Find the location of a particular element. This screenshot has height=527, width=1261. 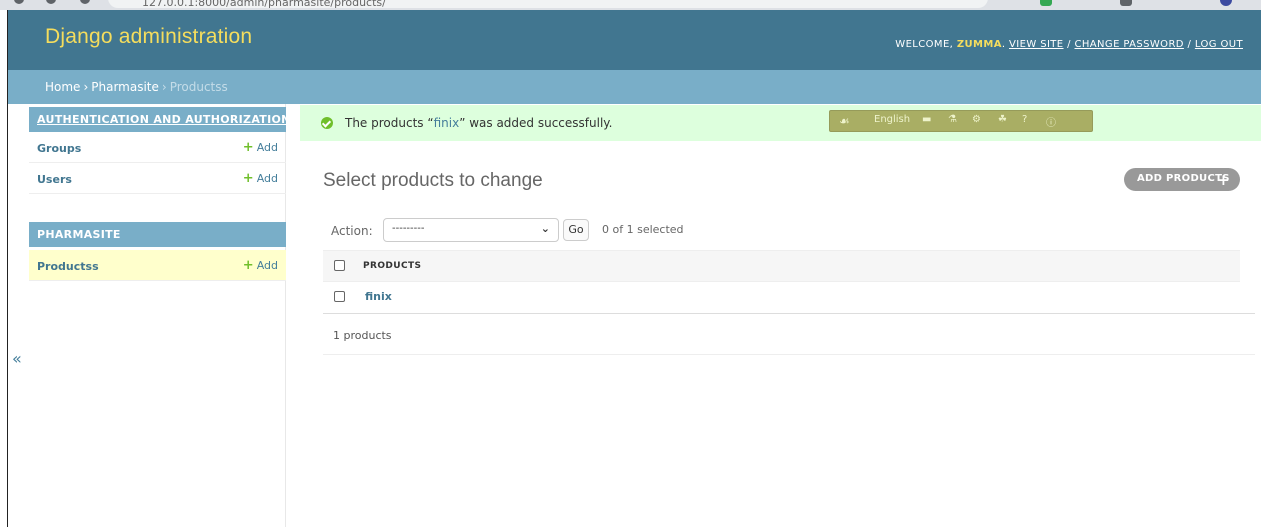

add-groups-link: + Add is located at coordinates (260, 147).